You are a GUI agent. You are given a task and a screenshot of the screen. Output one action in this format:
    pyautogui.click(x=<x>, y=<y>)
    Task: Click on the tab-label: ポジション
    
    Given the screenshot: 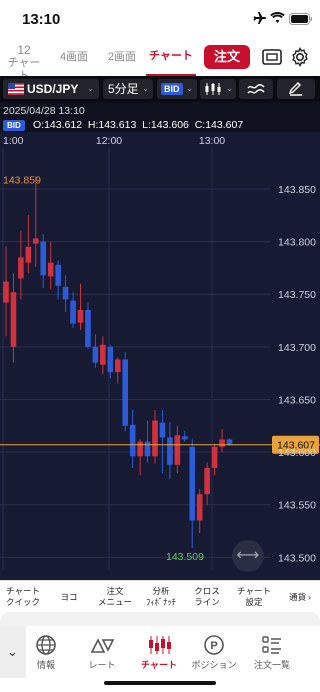 What is the action you would take?
    pyautogui.click(x=214, y=665)
    